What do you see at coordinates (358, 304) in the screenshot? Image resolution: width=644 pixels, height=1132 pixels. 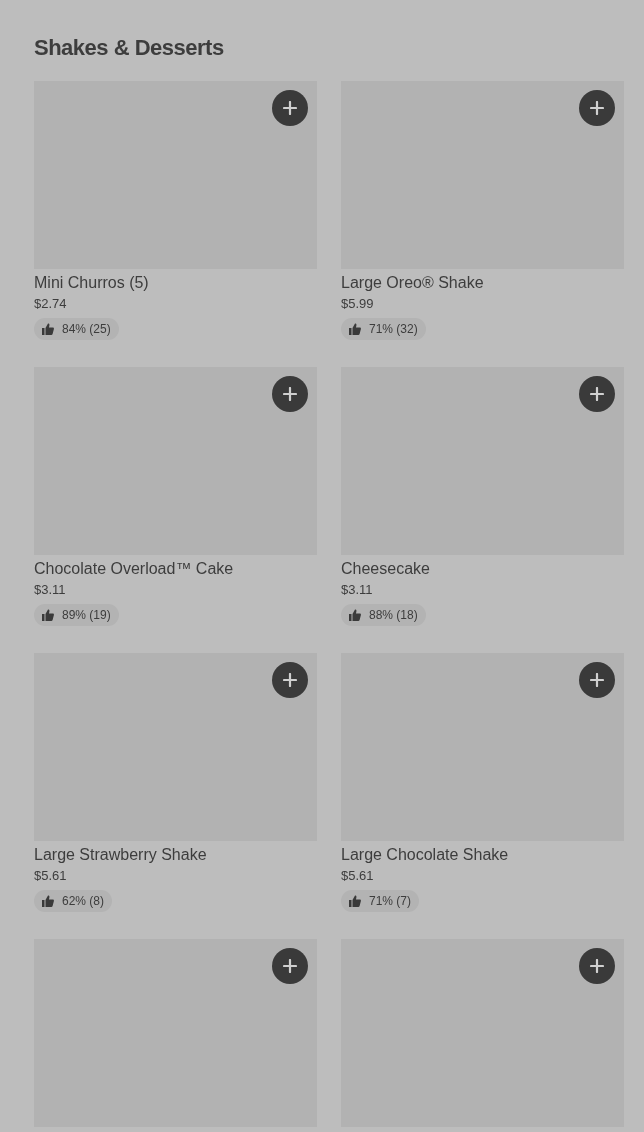 I see `item-price: $5.99` at bounding box center [358, 304].